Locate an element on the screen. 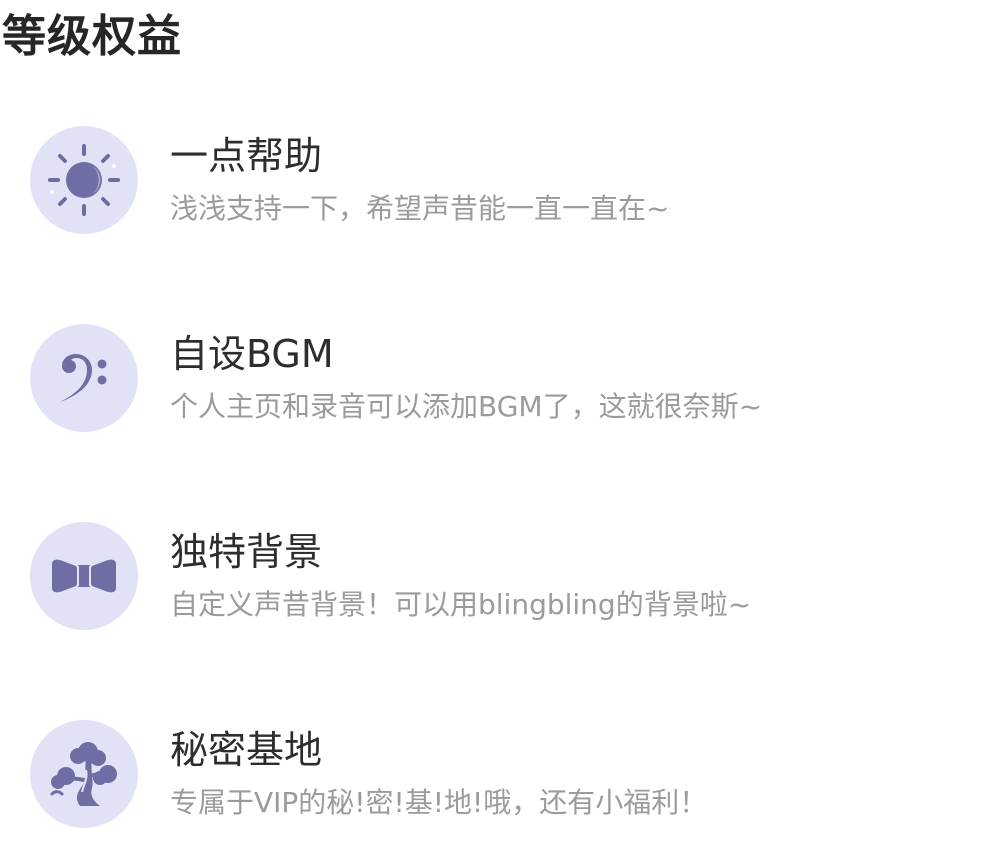  bow-tie-icon is located at coordinates (84, 576).